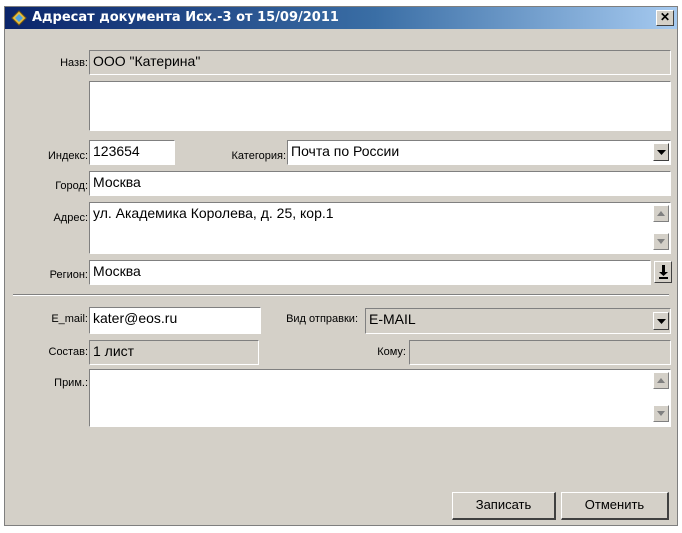 This screenshot has width=682, height=533. I want to click on app-icon, so click(19, 18).